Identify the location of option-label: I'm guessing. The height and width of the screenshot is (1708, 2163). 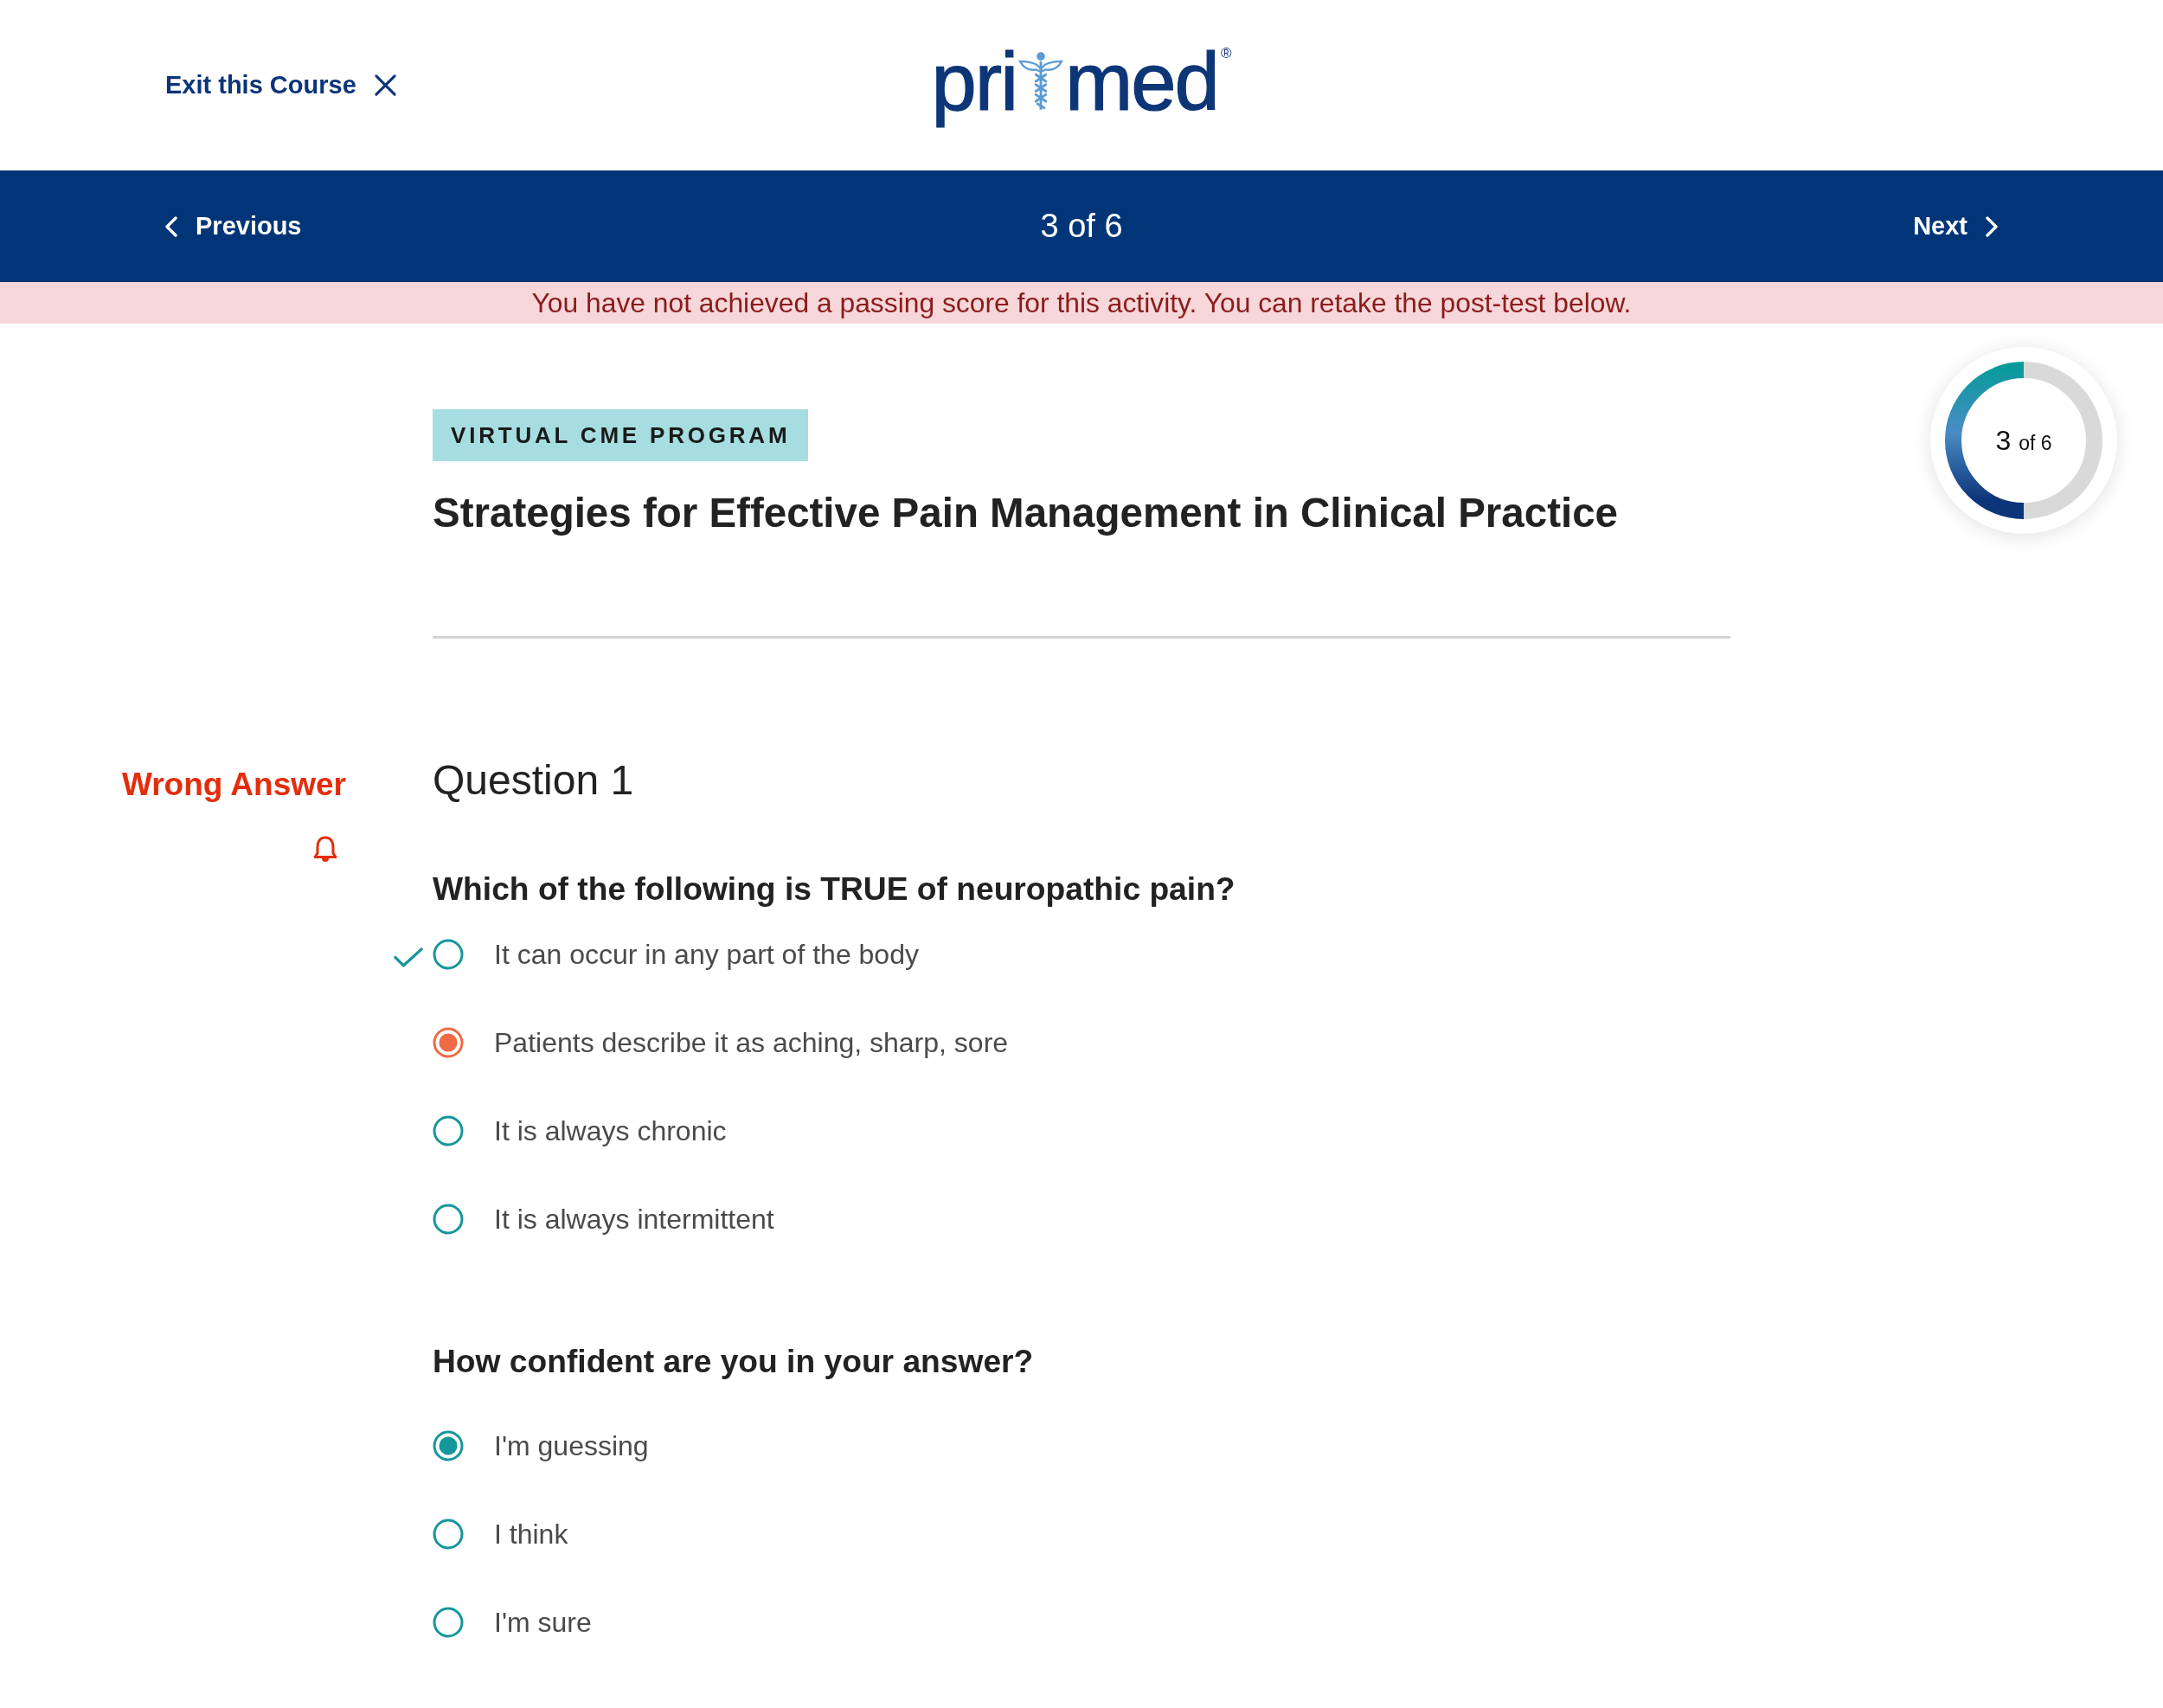
(571, 1446).